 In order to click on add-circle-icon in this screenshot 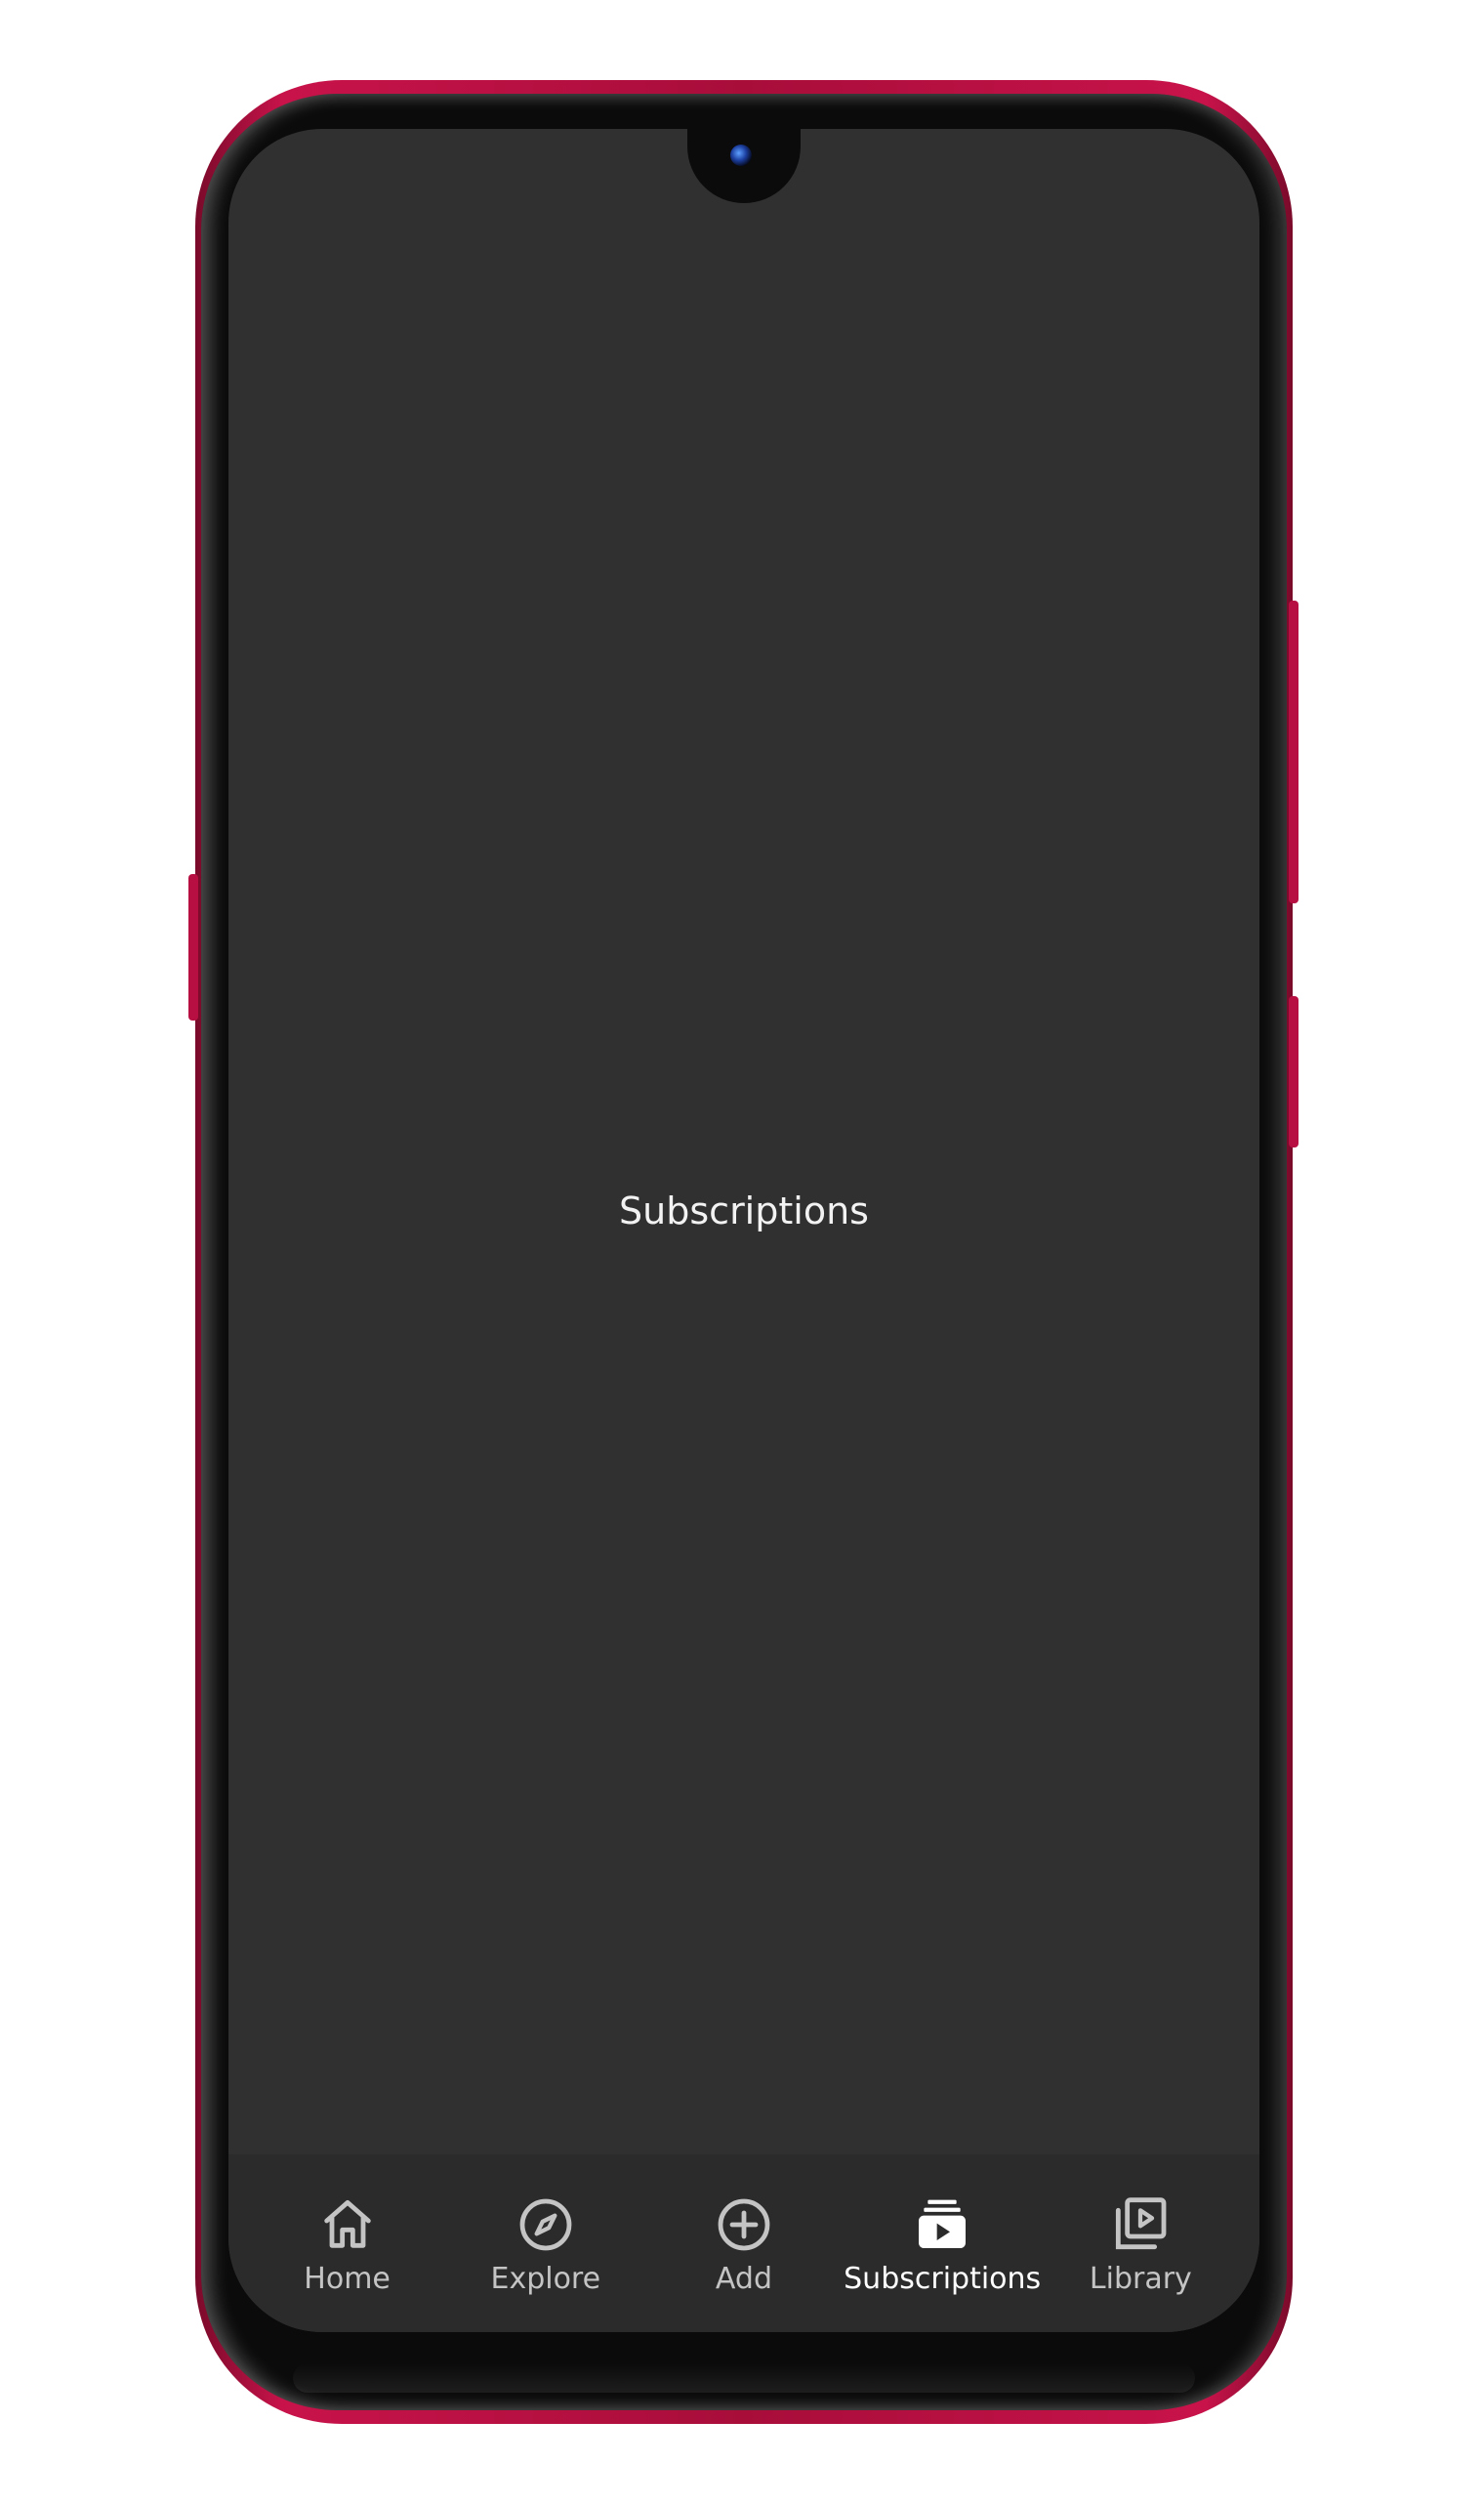, I will do `click(744, 2224)`.